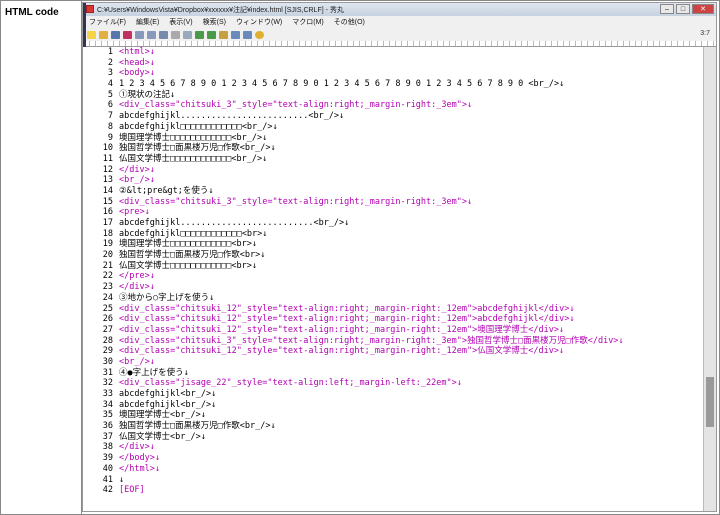 The height and width of the screenshot is (515, 720). I want to click on code-line: 41 ↓, so click(393, 480).